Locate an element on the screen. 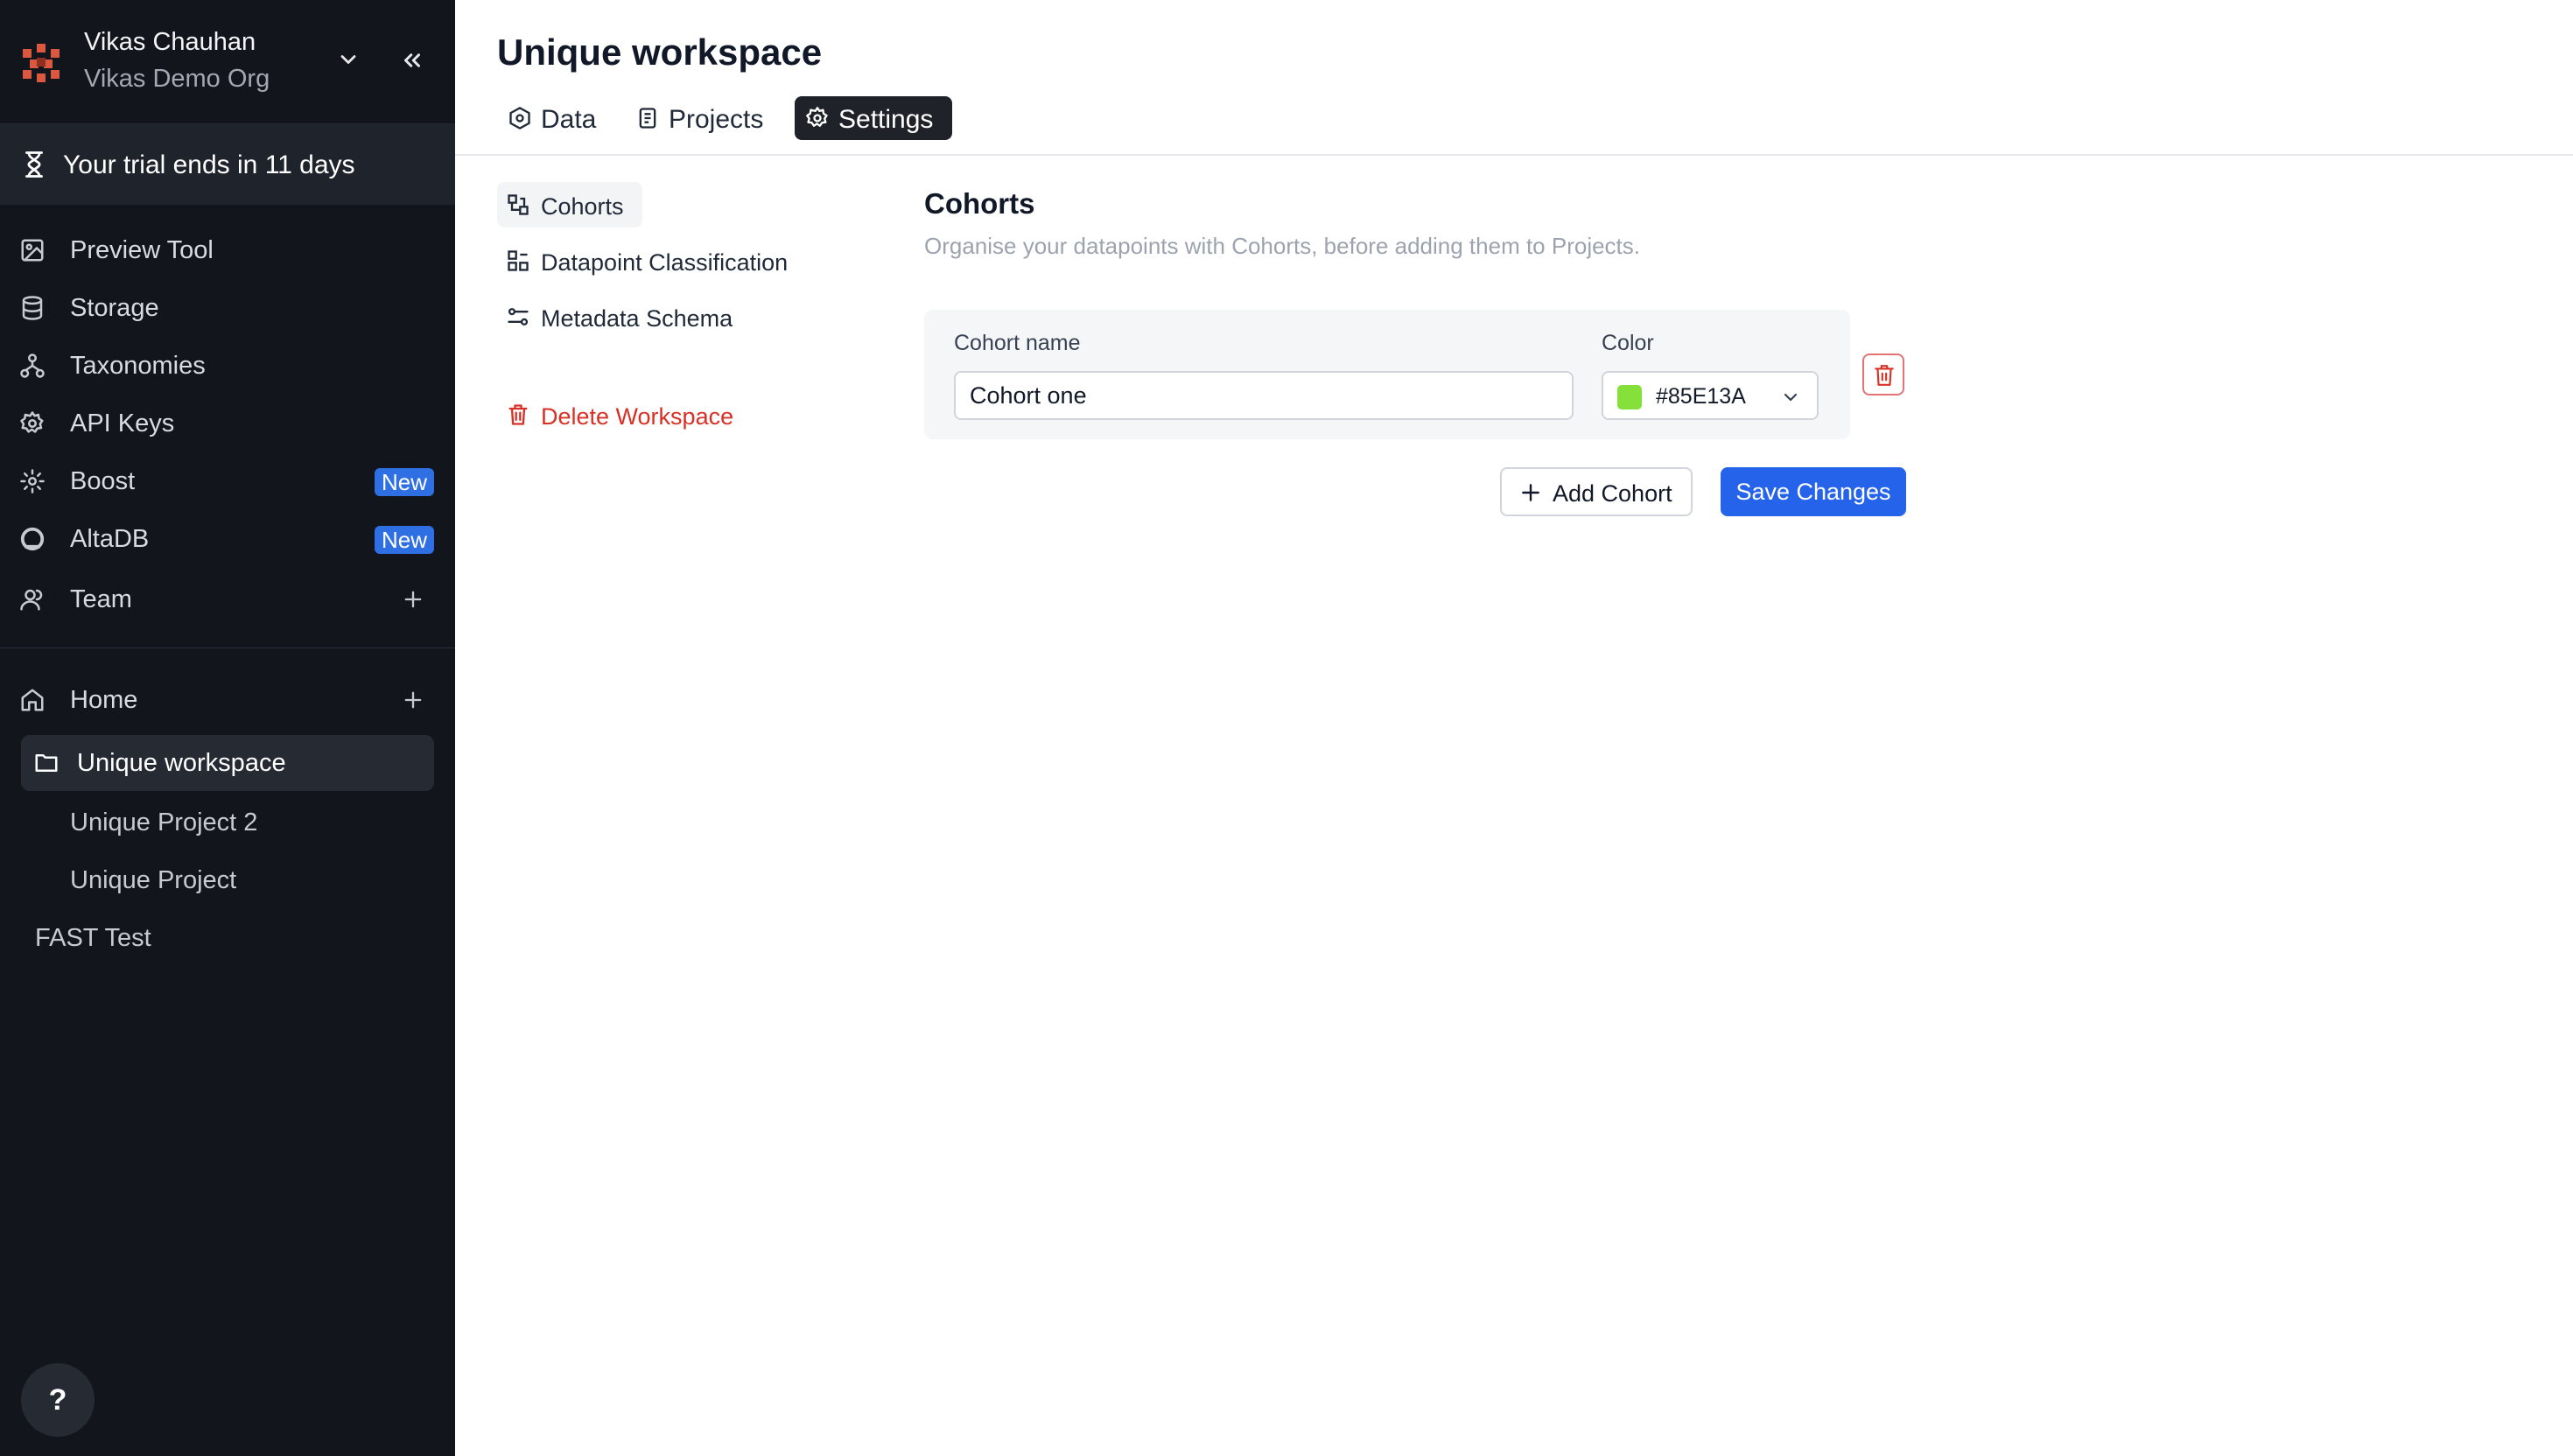 This screenshot has width=2573, height=1456. tab-label: Settings is located at coordinates (886, 119).